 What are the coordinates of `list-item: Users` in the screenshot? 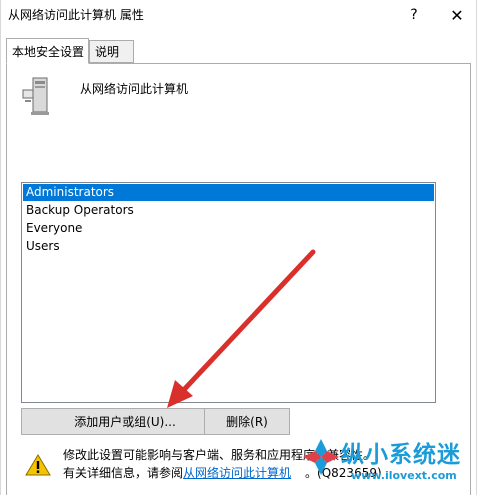 It's located at (228, 246).